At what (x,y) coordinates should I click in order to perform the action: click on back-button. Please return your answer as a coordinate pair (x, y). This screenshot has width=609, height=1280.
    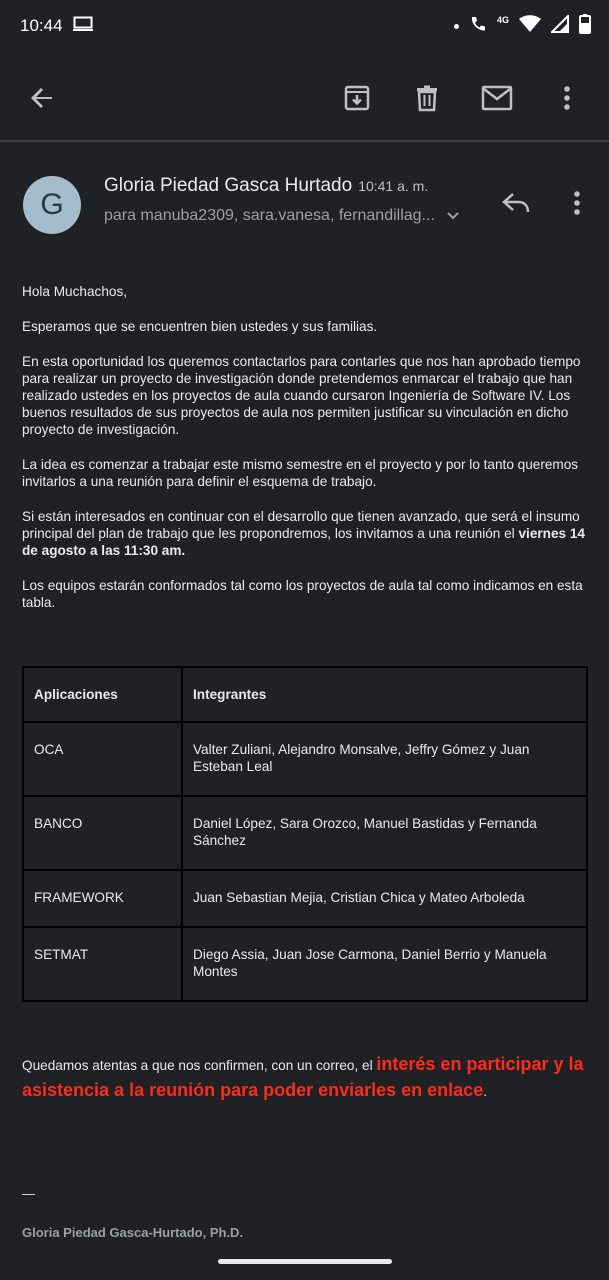
    Looking at the image, I should click on (42, 100).